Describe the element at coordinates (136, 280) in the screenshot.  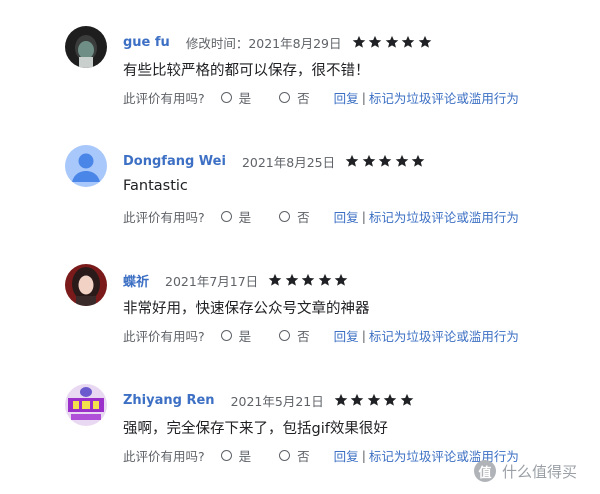
I see `review-author: 蝶祈` at that location.